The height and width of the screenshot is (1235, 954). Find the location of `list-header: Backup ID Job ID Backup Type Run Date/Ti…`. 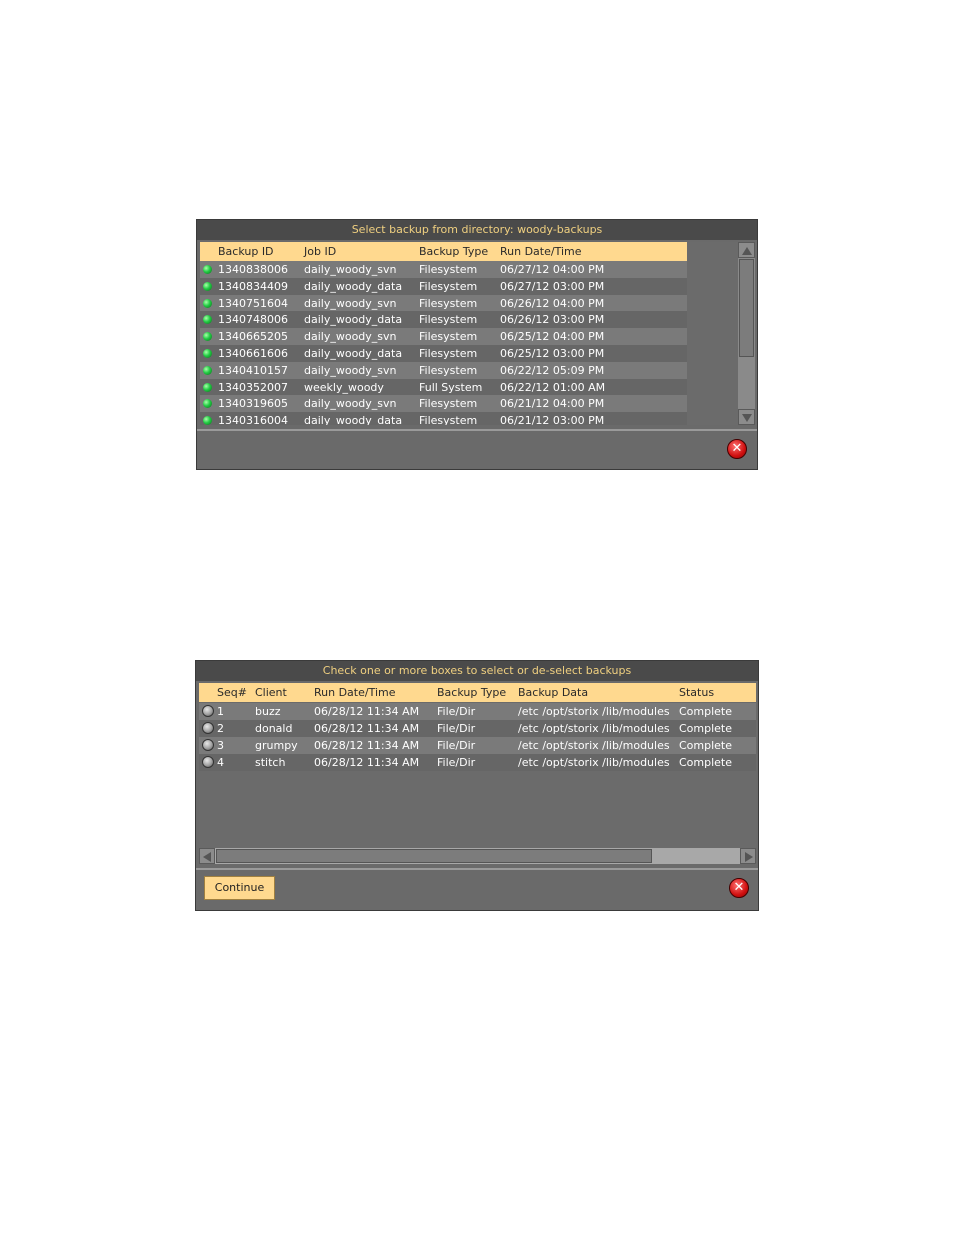

list-header: Backup ID Job ID Backup Type Run Date/Ti… is located at coordinates (443, 251).